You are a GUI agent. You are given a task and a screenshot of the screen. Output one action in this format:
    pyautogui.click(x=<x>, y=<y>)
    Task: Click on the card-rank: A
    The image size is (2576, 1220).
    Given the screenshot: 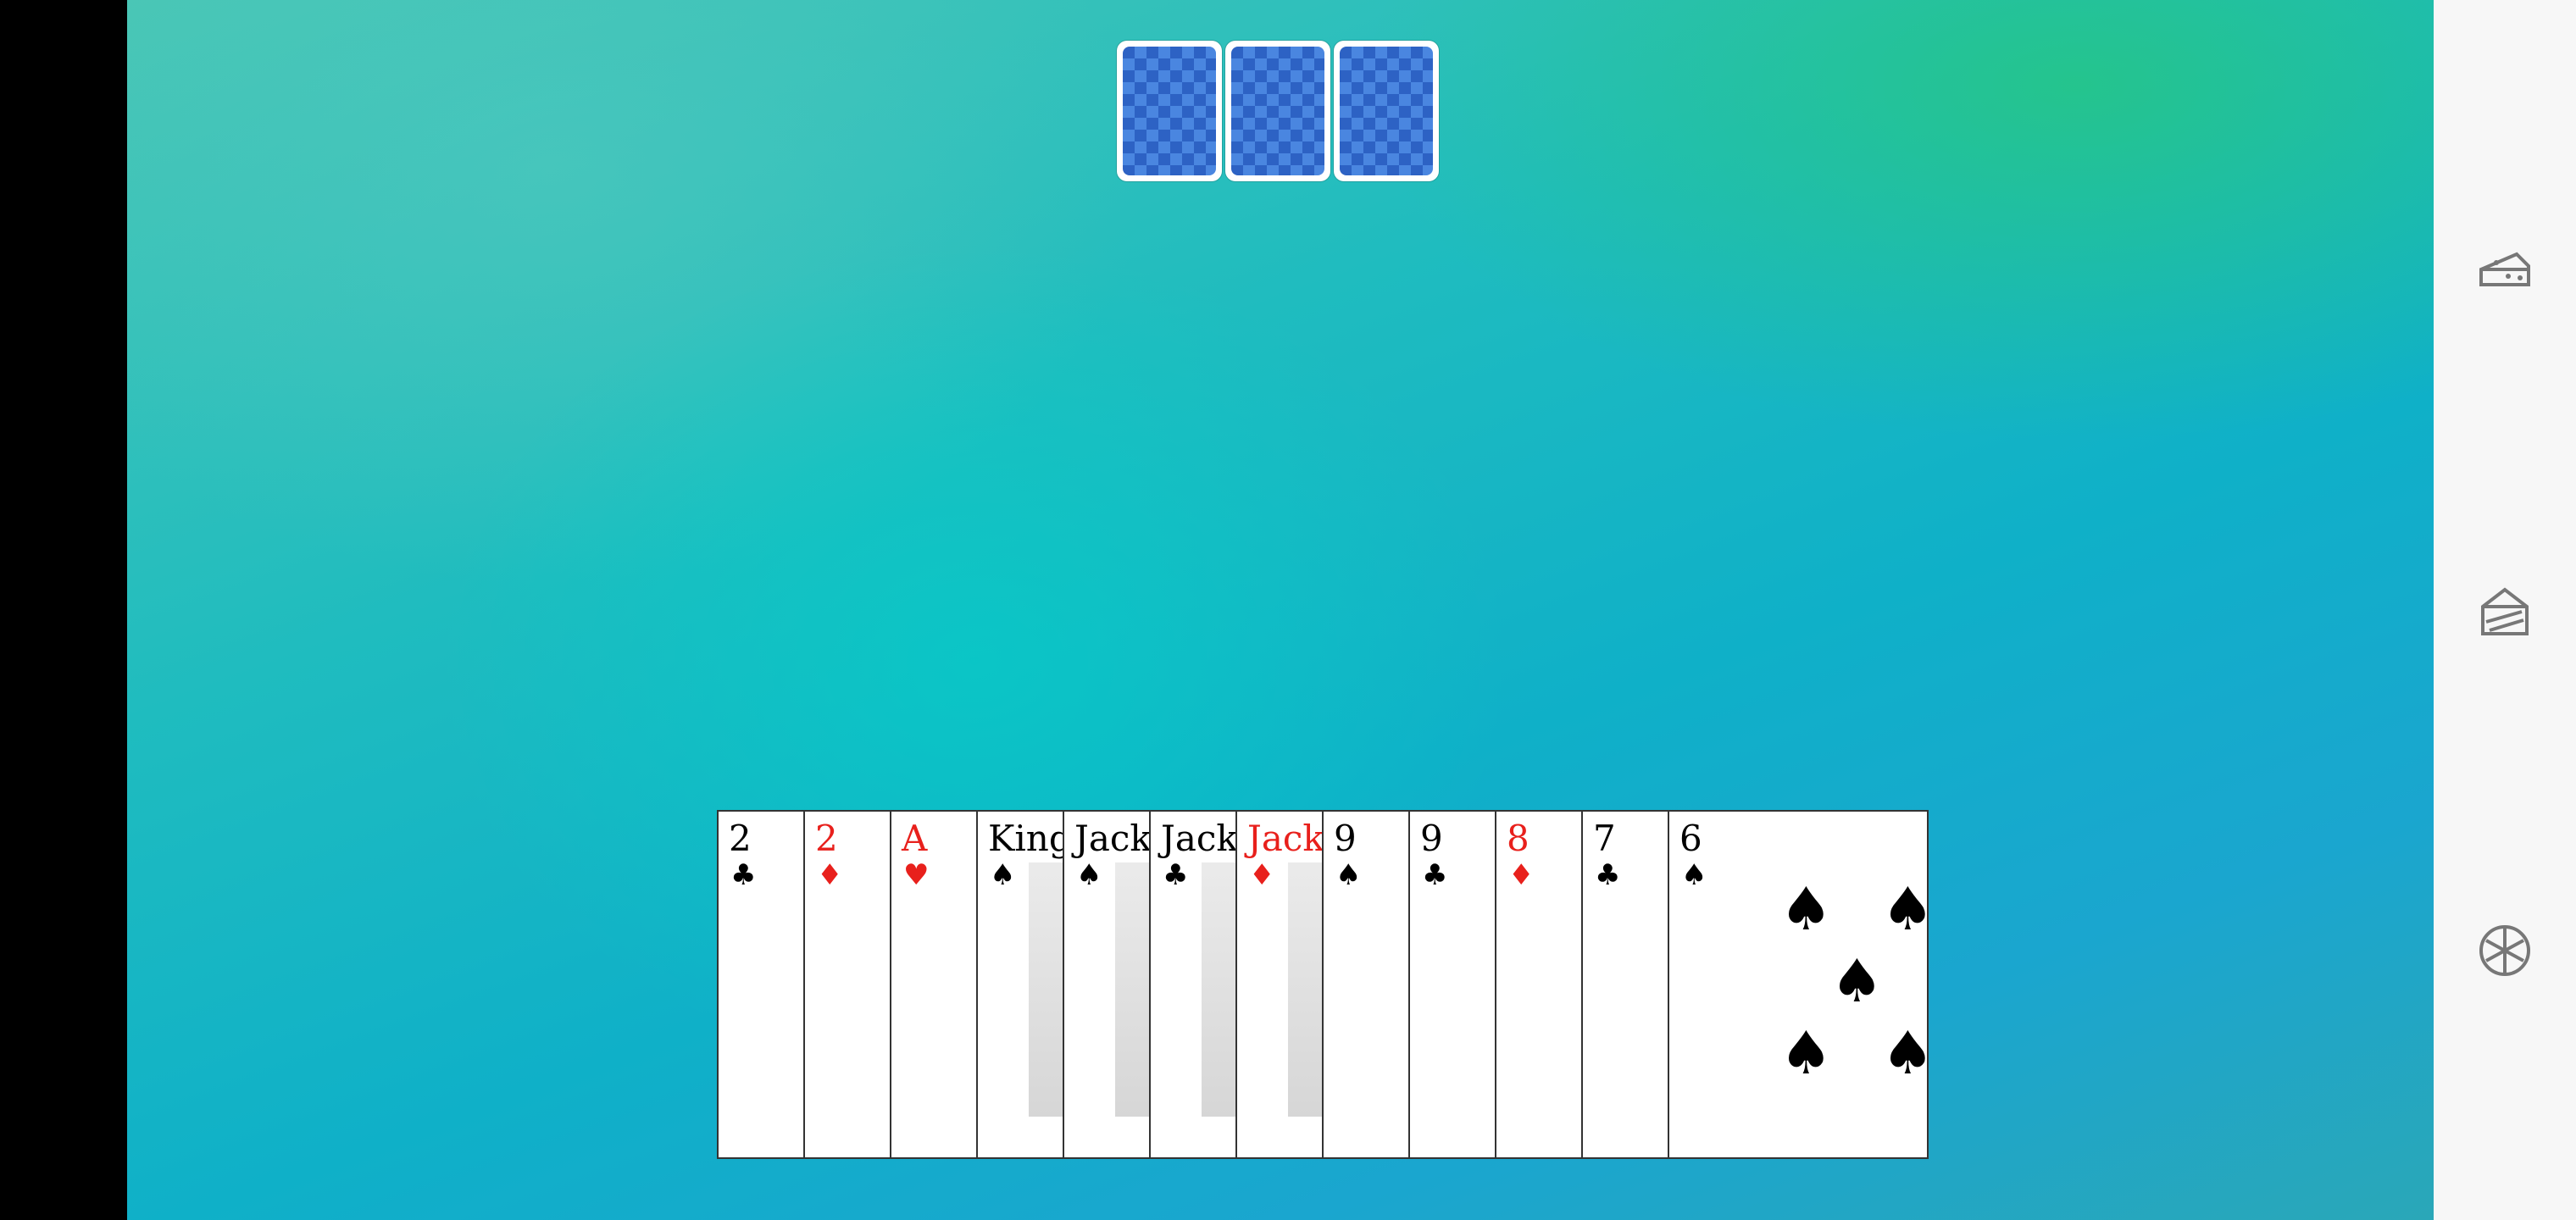 What is the action you would take?
    pyautogui.click(x=915, y=838)
    